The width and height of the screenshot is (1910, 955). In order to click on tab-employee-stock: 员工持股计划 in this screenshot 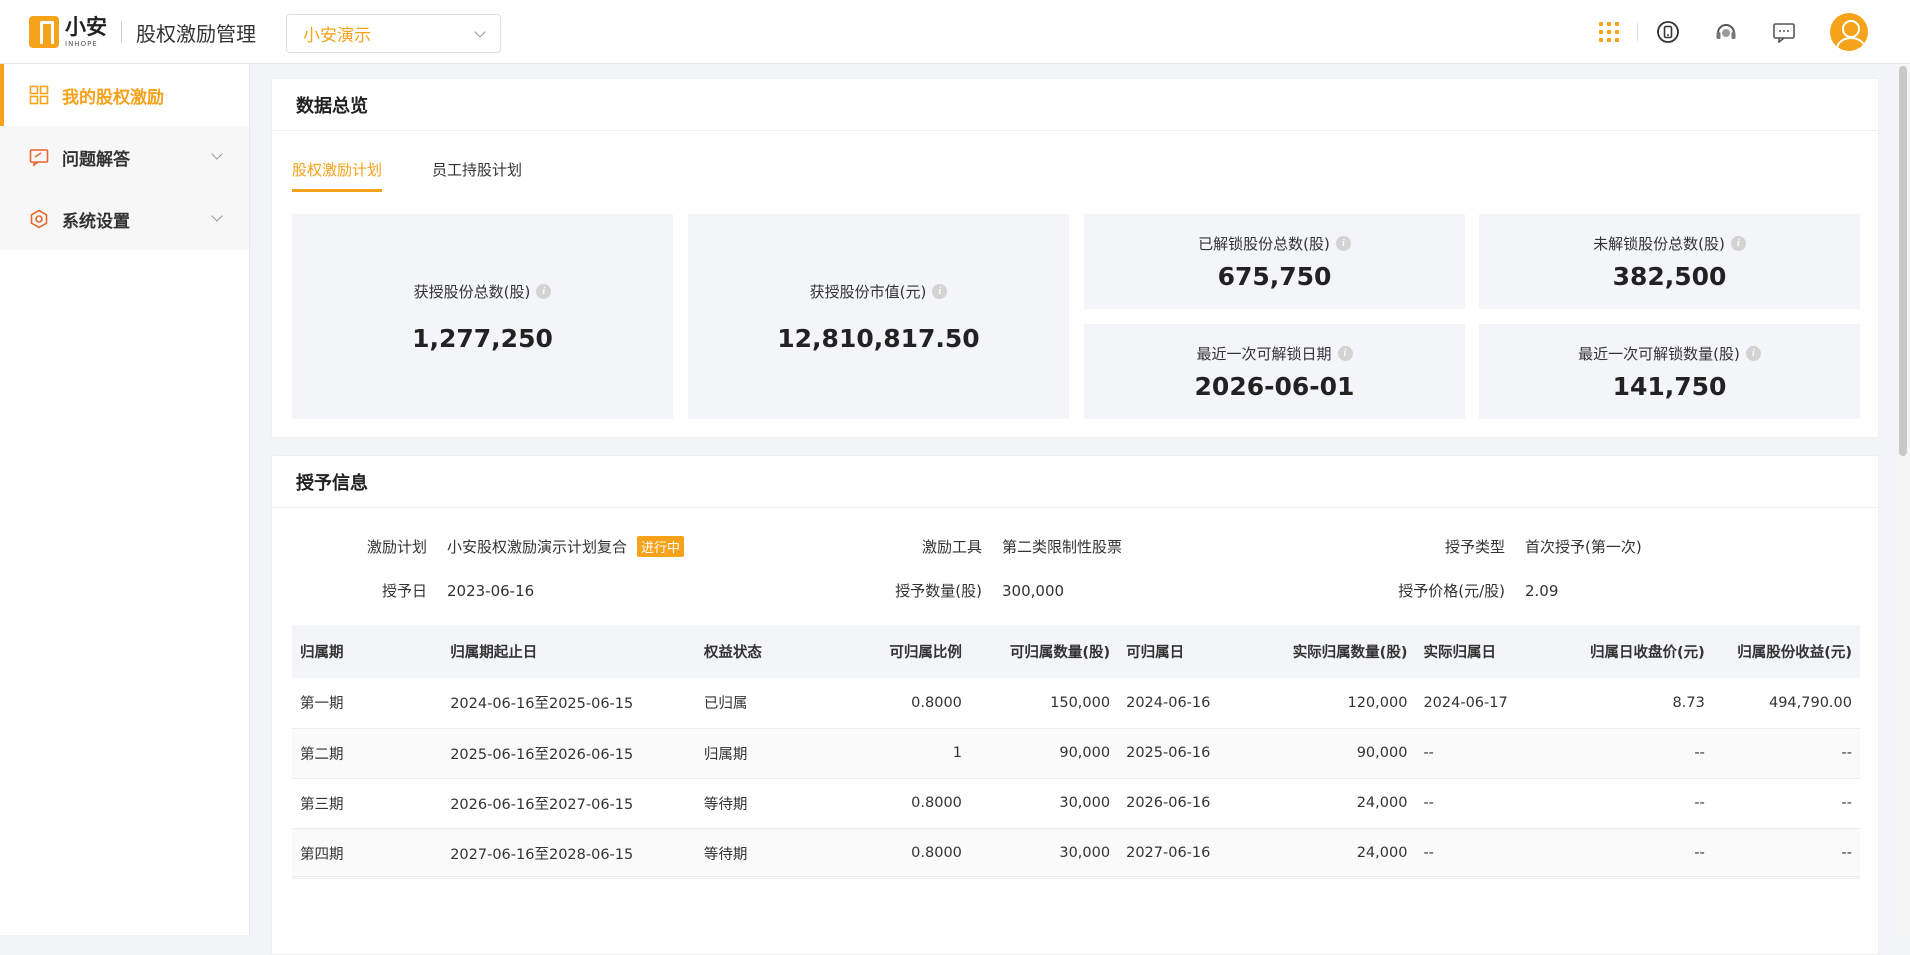, I will do `click(477, 175)`.